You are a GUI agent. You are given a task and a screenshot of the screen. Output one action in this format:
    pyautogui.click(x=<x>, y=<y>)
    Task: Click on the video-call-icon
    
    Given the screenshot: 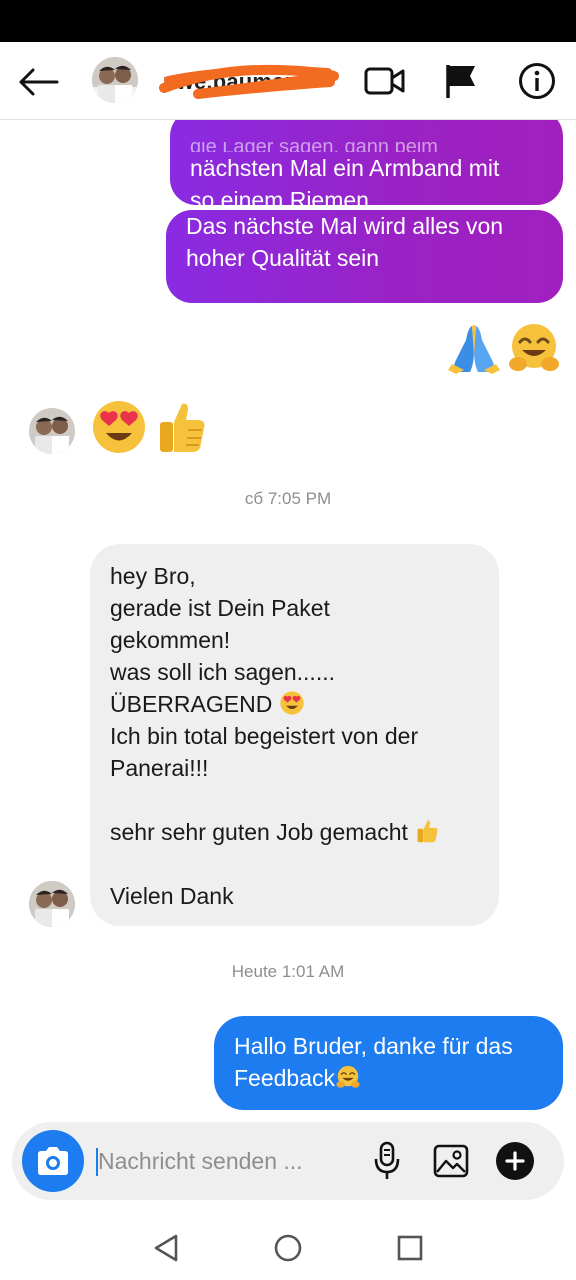 What is the action you would take?
    pyautogui.click(x=384, y=81)
    